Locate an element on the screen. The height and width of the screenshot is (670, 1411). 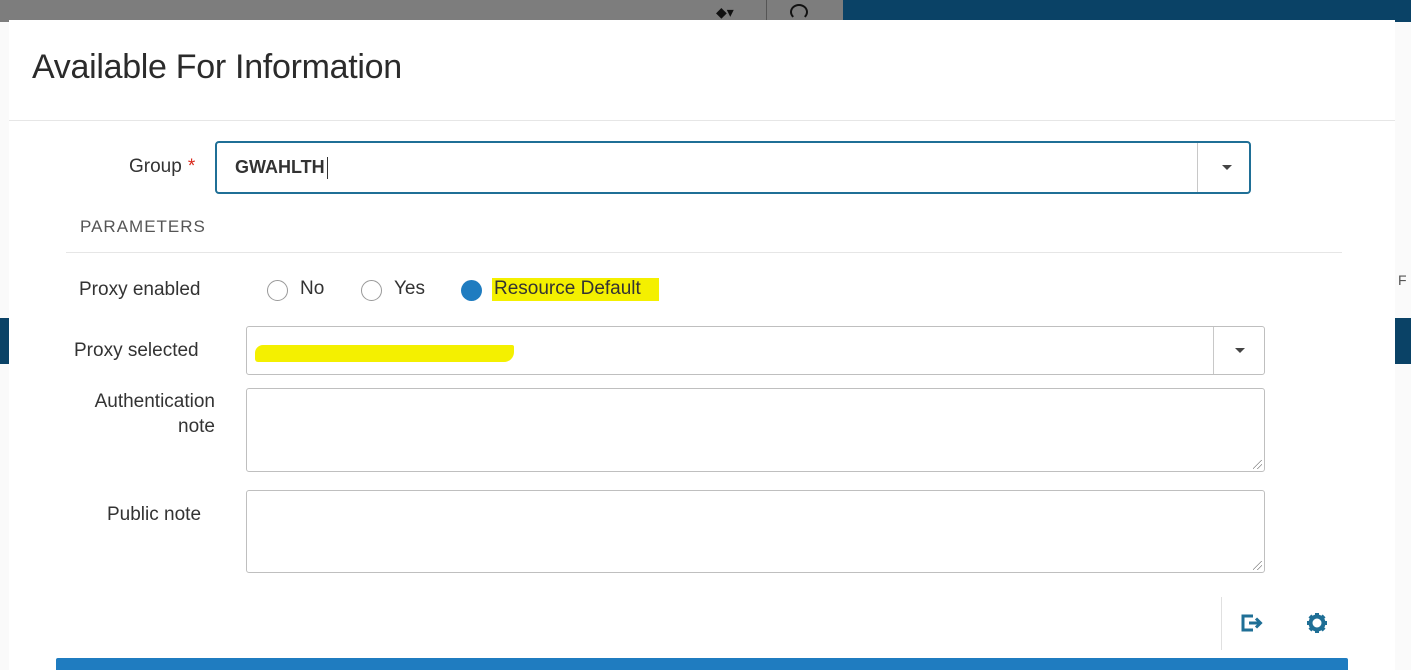
radio-resource-default-label: Resource Default is located at coordinates (575, 289).